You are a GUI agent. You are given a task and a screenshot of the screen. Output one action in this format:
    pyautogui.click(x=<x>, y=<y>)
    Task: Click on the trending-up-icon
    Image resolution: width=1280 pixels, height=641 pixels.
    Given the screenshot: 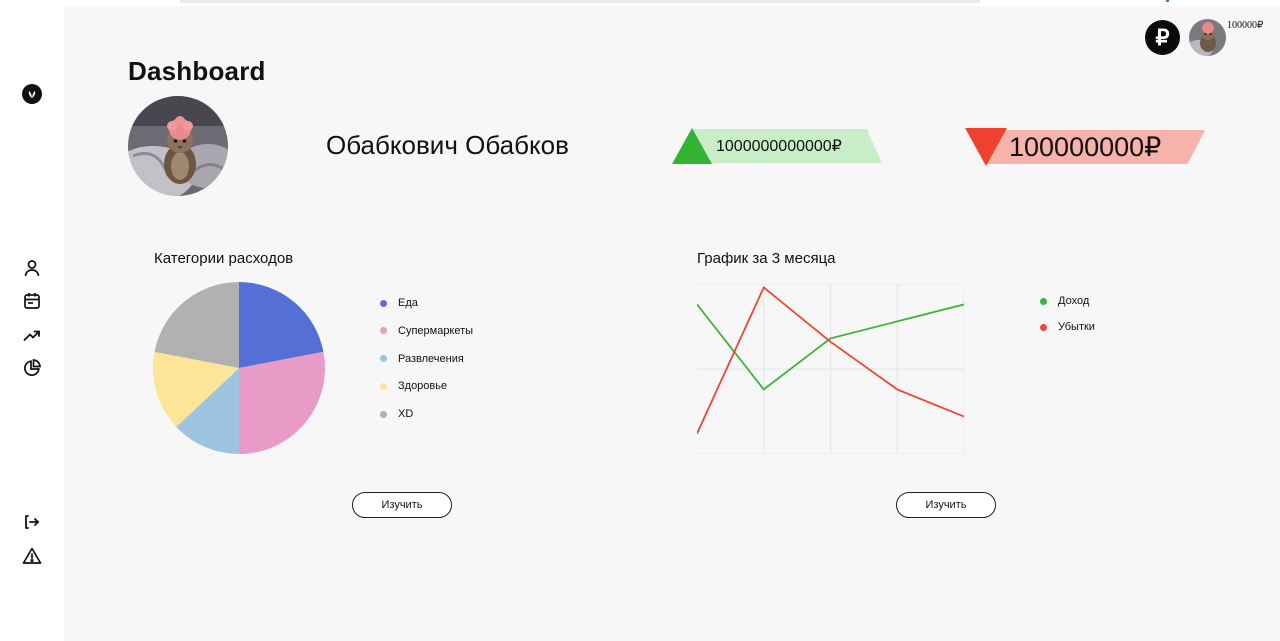 What is the action you would take?
    pyautogui.click(x=32, y=335)
    